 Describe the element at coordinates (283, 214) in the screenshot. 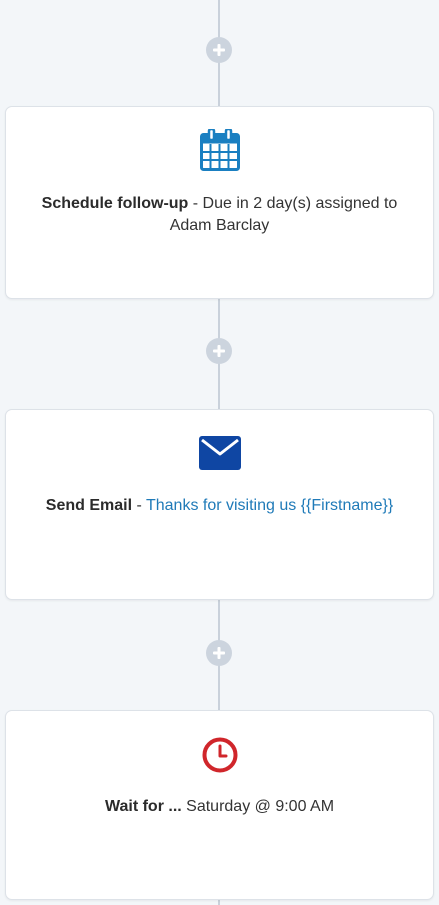

I see `step-detail: Due in 2 day(s) assigned to Adam Barclay` at that location.